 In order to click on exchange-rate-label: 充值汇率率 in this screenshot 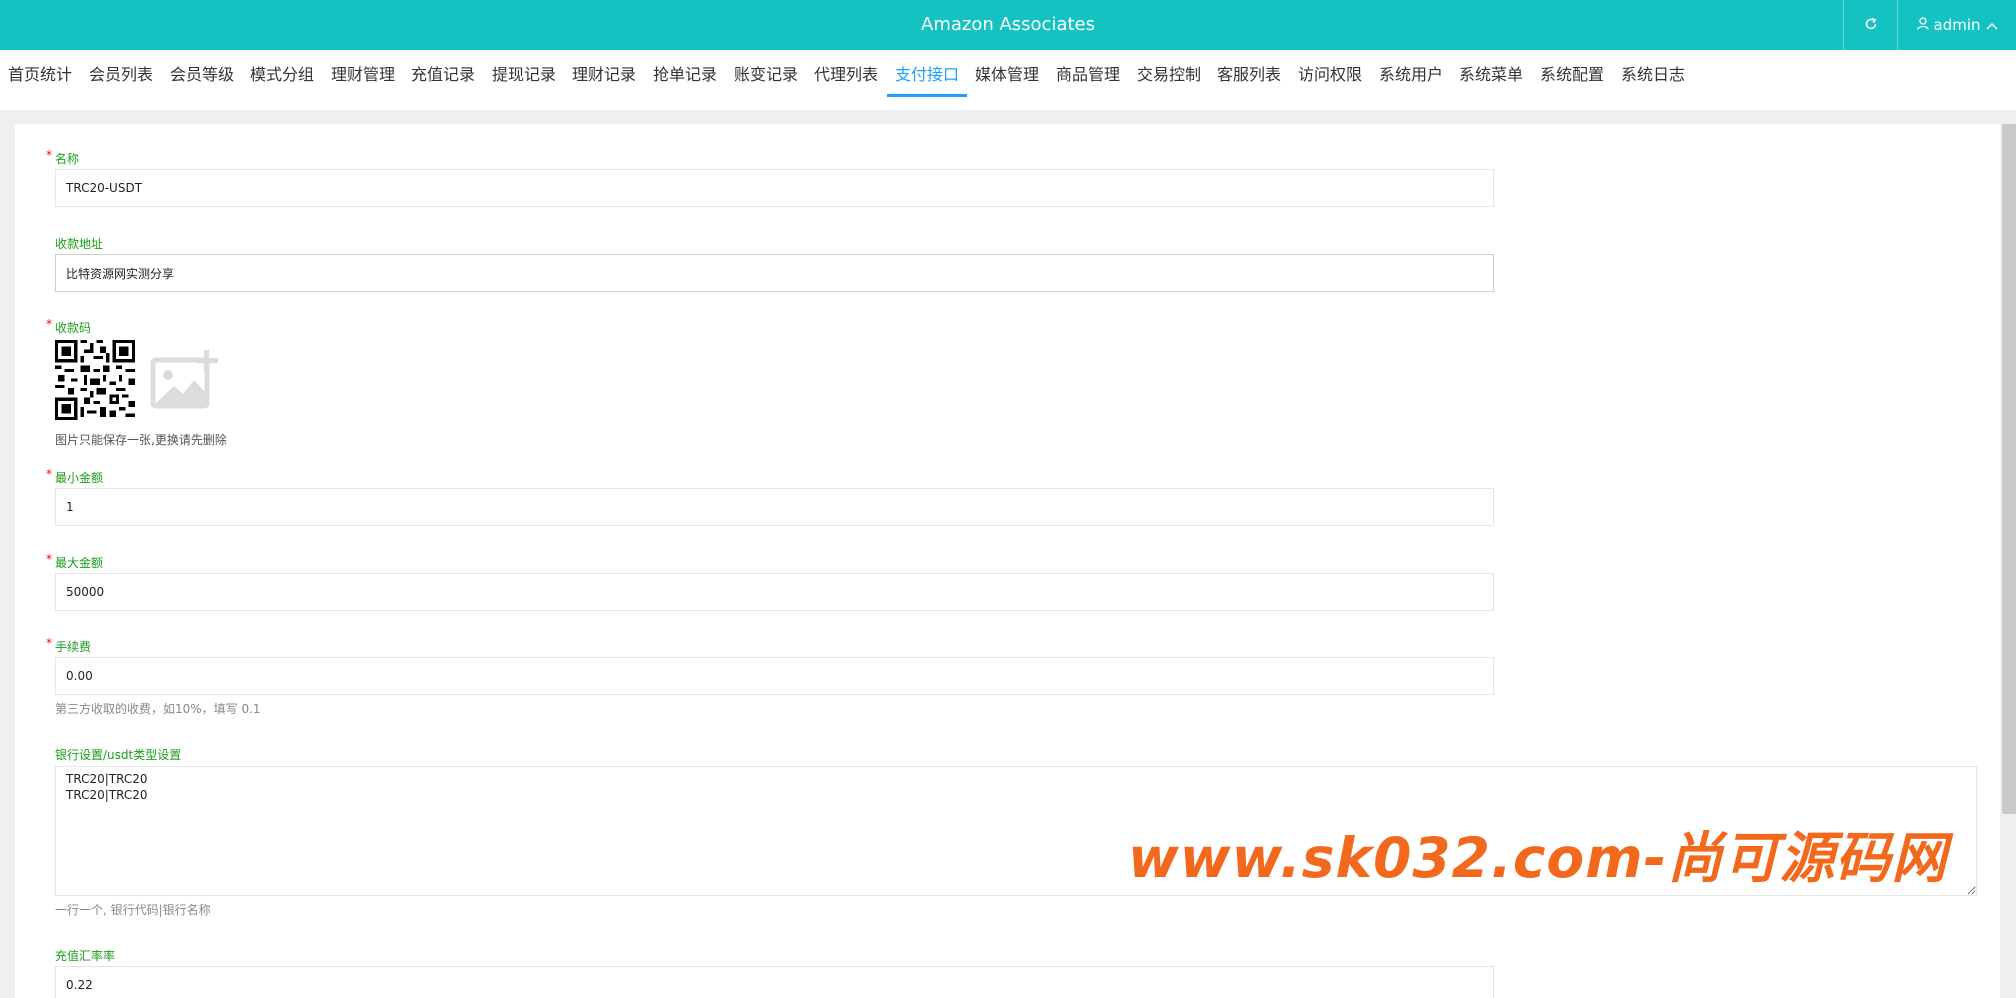, I will do `click(85, 956)`.